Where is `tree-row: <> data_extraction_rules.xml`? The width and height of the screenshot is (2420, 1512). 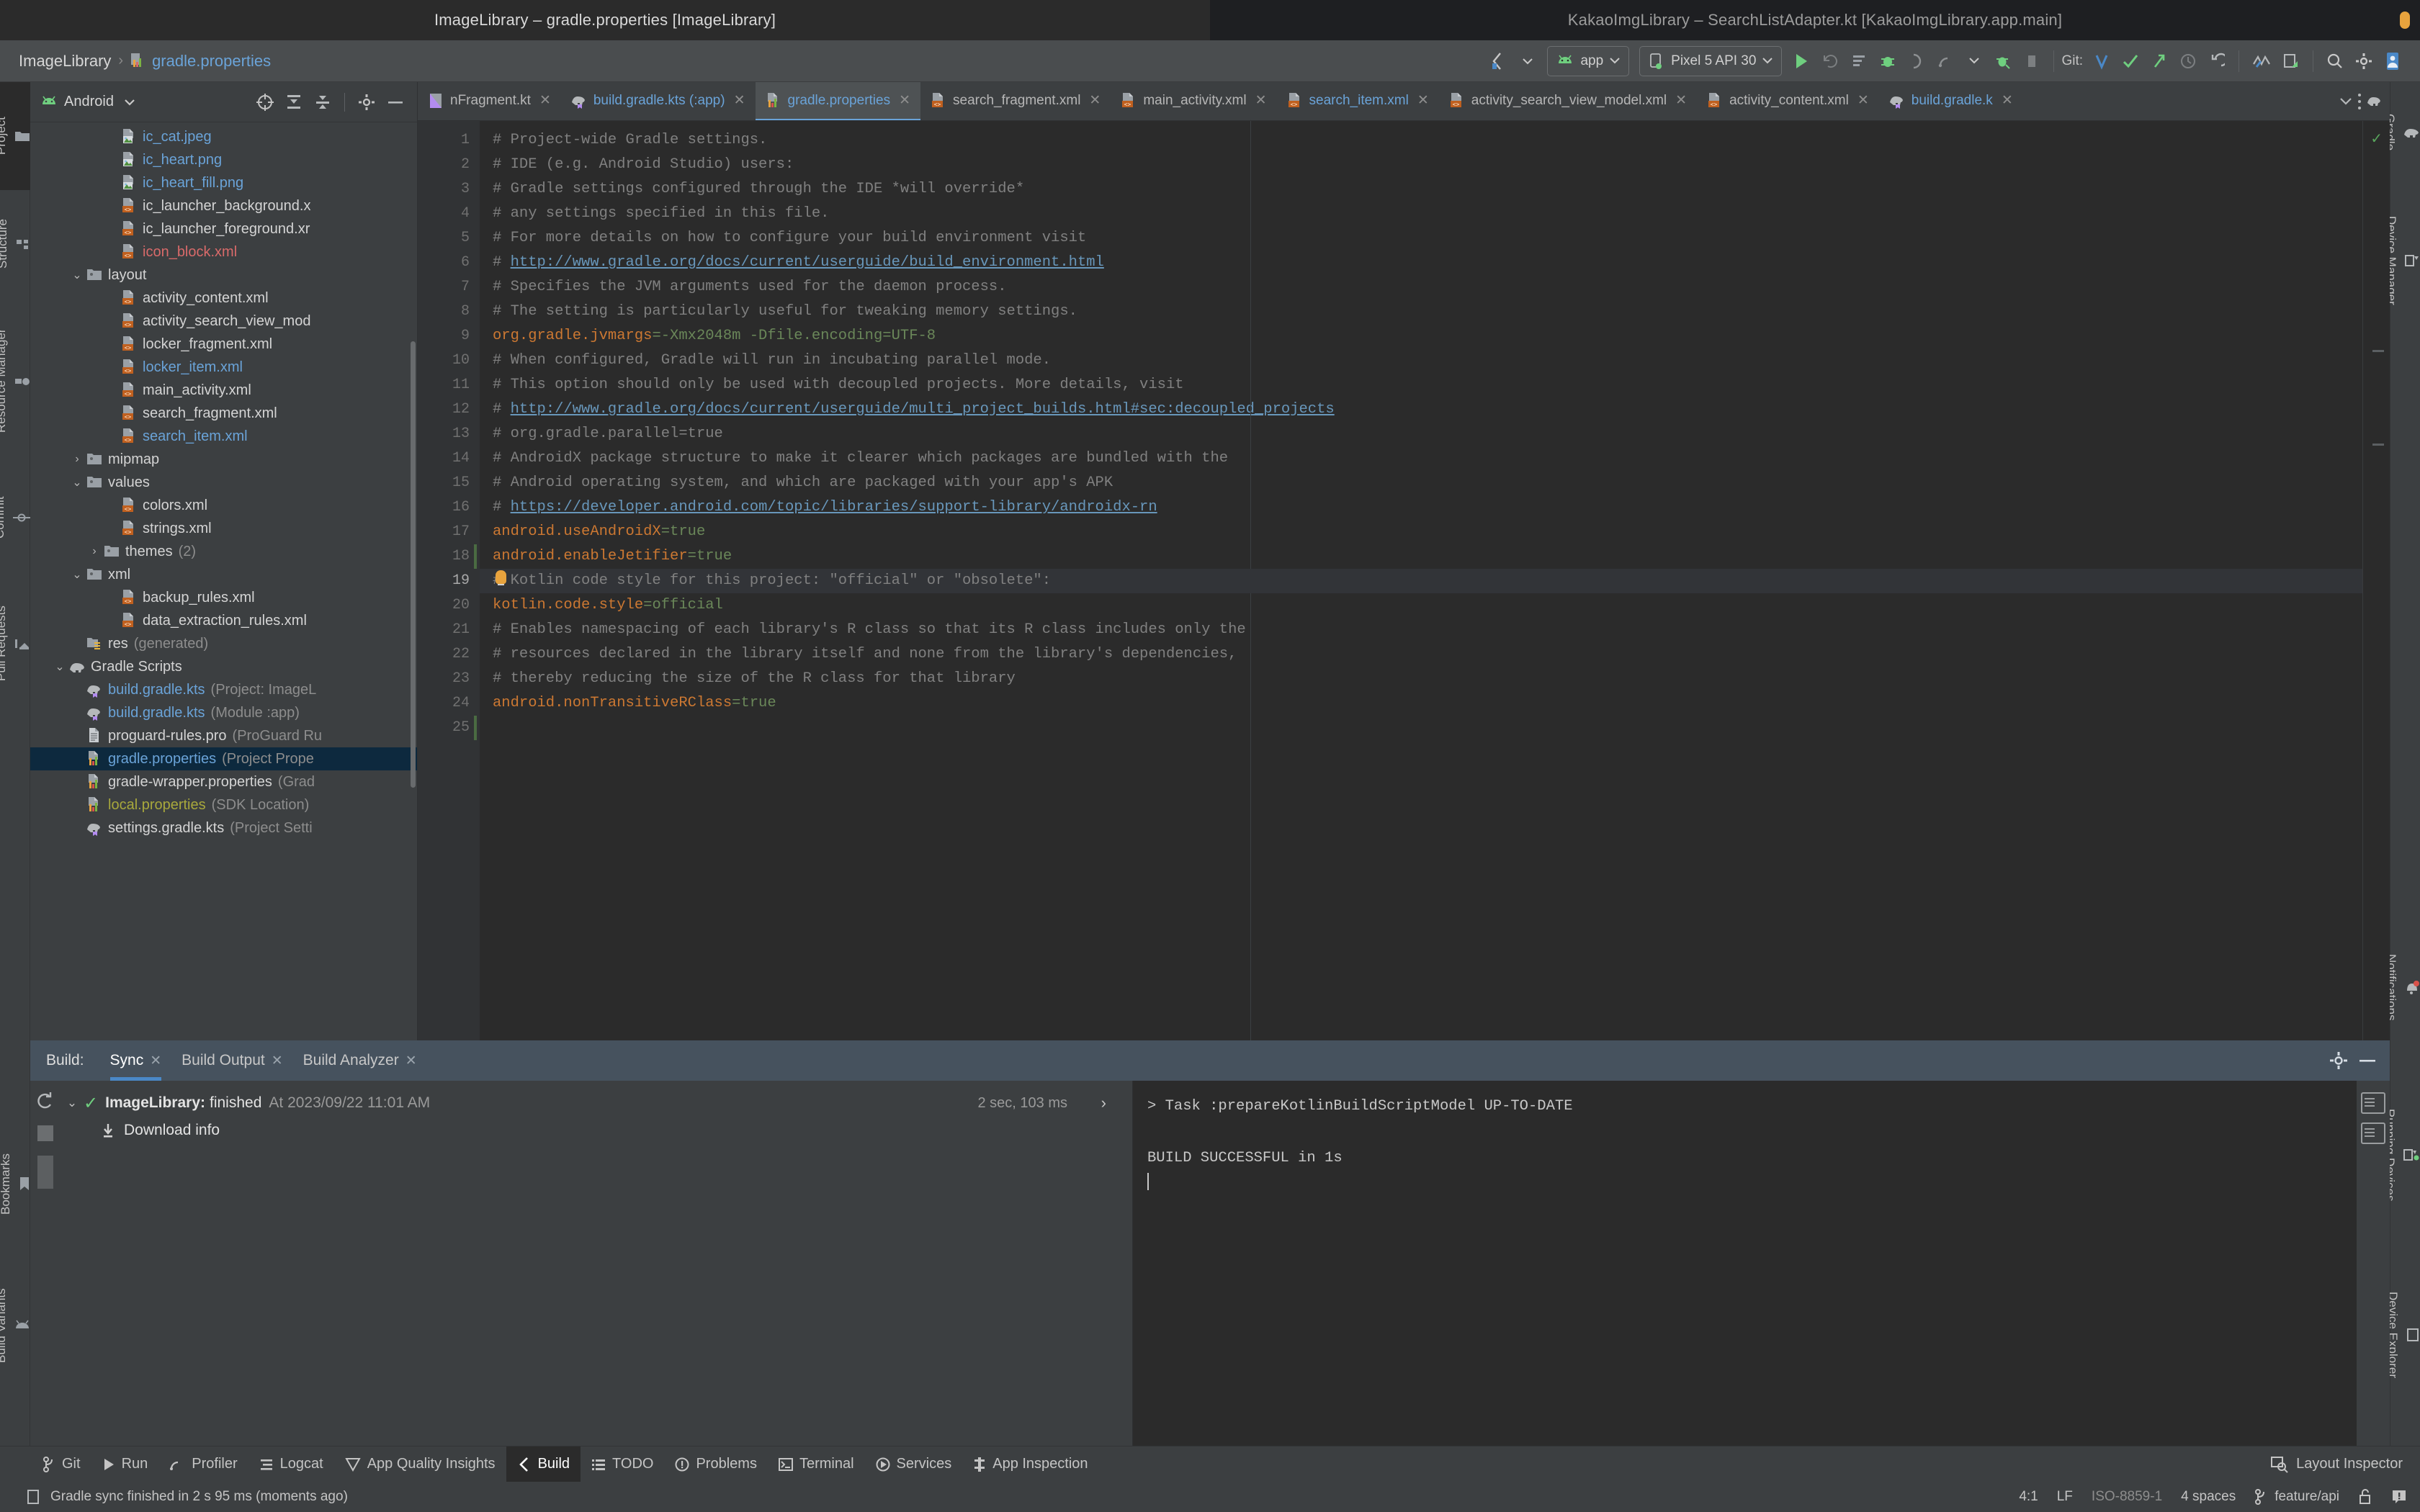 tree-row: <> data_extraction_rules.xml is located at coordinates (224, 620).